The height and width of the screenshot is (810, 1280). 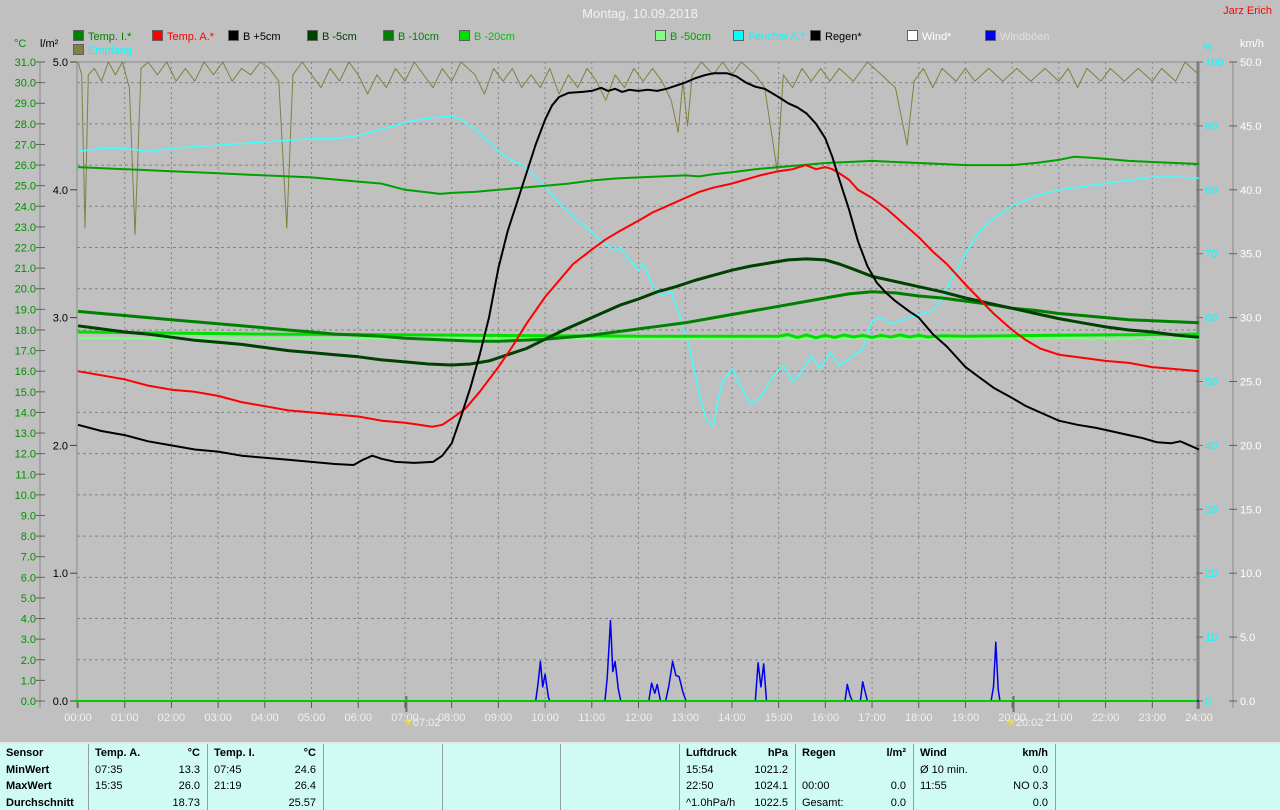 I want to click on hour-tick-label: 14:00, so click(x=732, y=718).